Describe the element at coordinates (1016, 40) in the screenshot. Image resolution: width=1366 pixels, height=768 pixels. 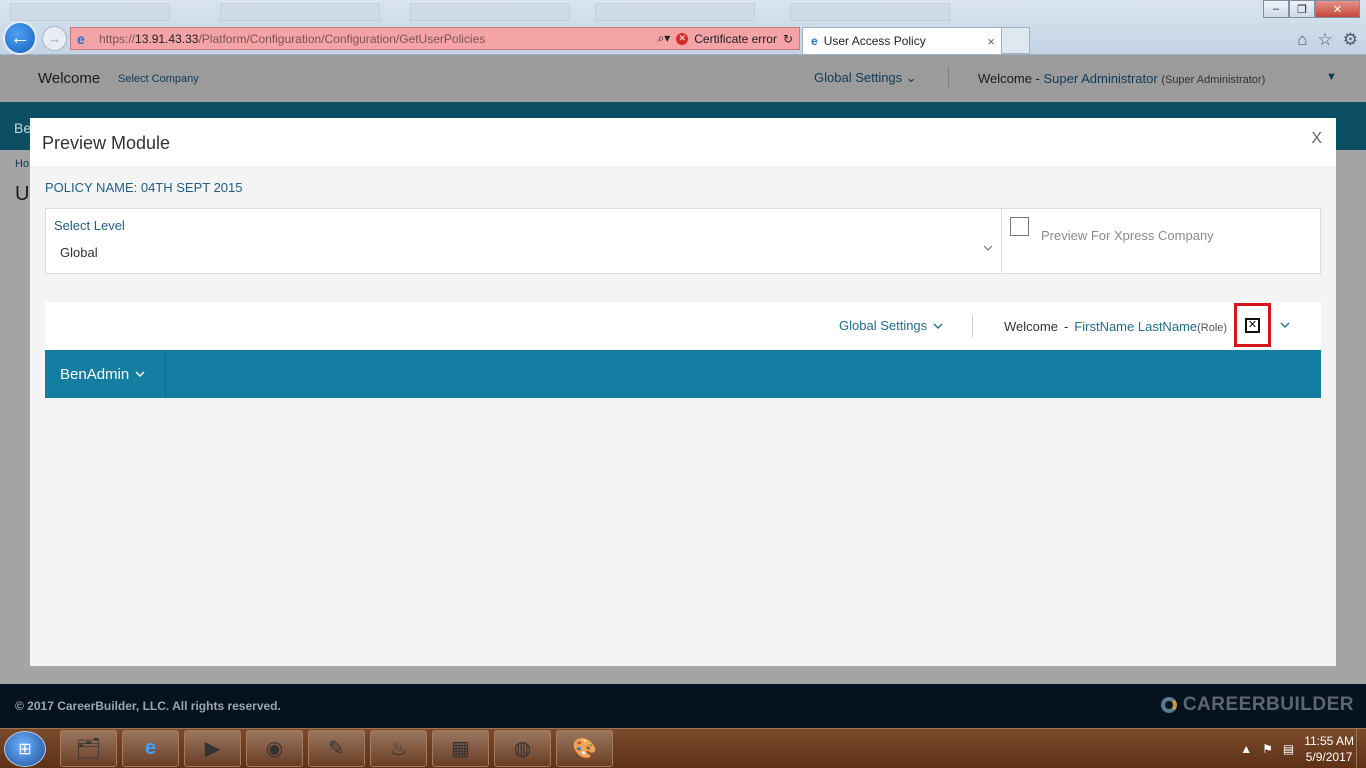
I see `new-tab-button` at that location.